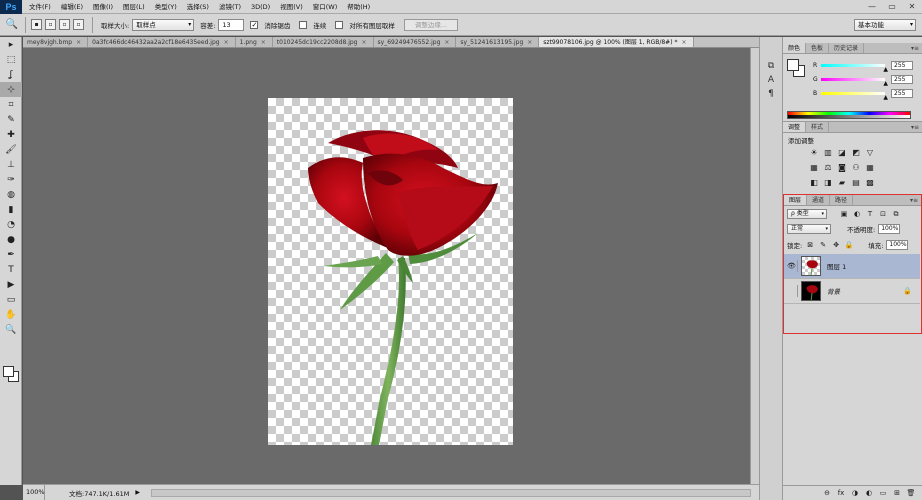 This screenshot has height=500, width=922. What do you see at coordinates (827, 493) in the screenshot?
I see `link-layers-icon: ⊖` at bounding box center [827, 493].